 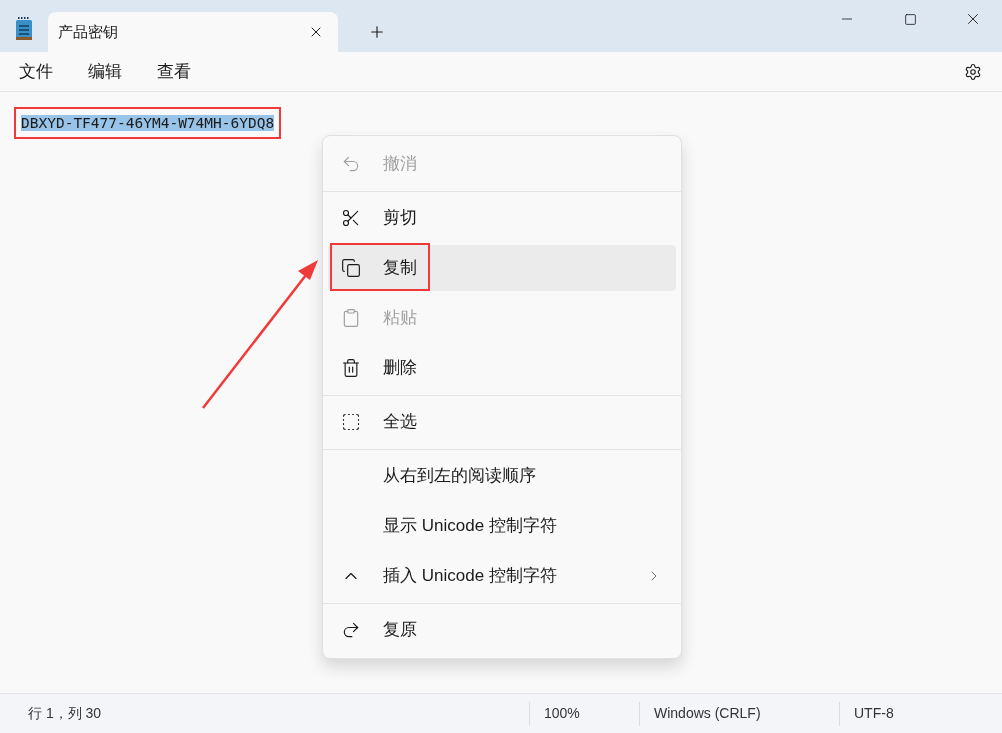 What do you see at coordinates (351, 318) in the screenshot?
I see `clipboard-icon` at bounding box center [351, 318].